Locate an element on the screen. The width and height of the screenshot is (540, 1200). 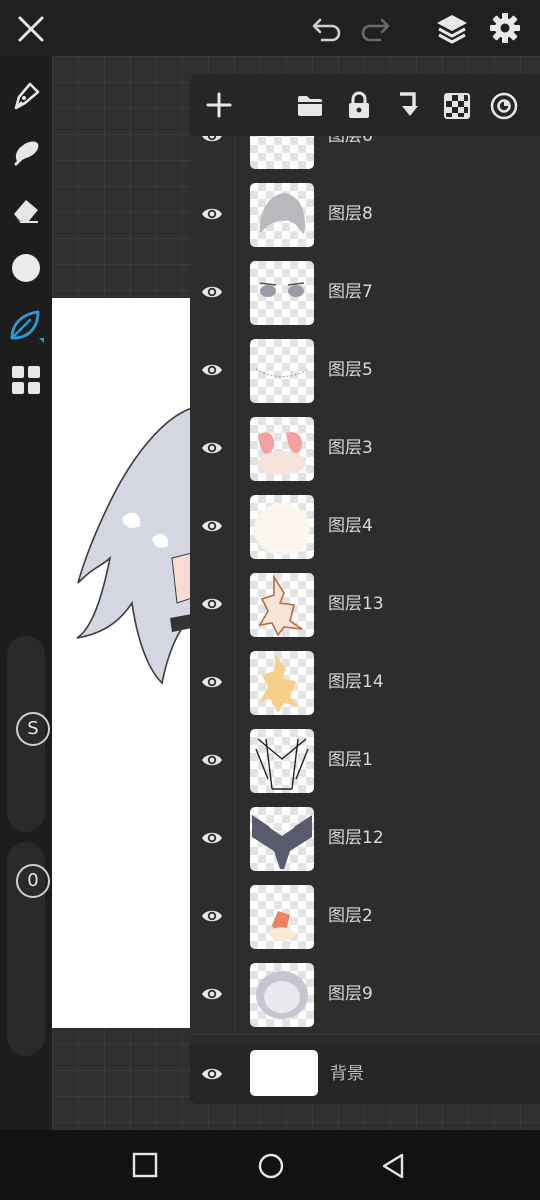
layer-row: 图层8 is located at coordinates (365, 215).